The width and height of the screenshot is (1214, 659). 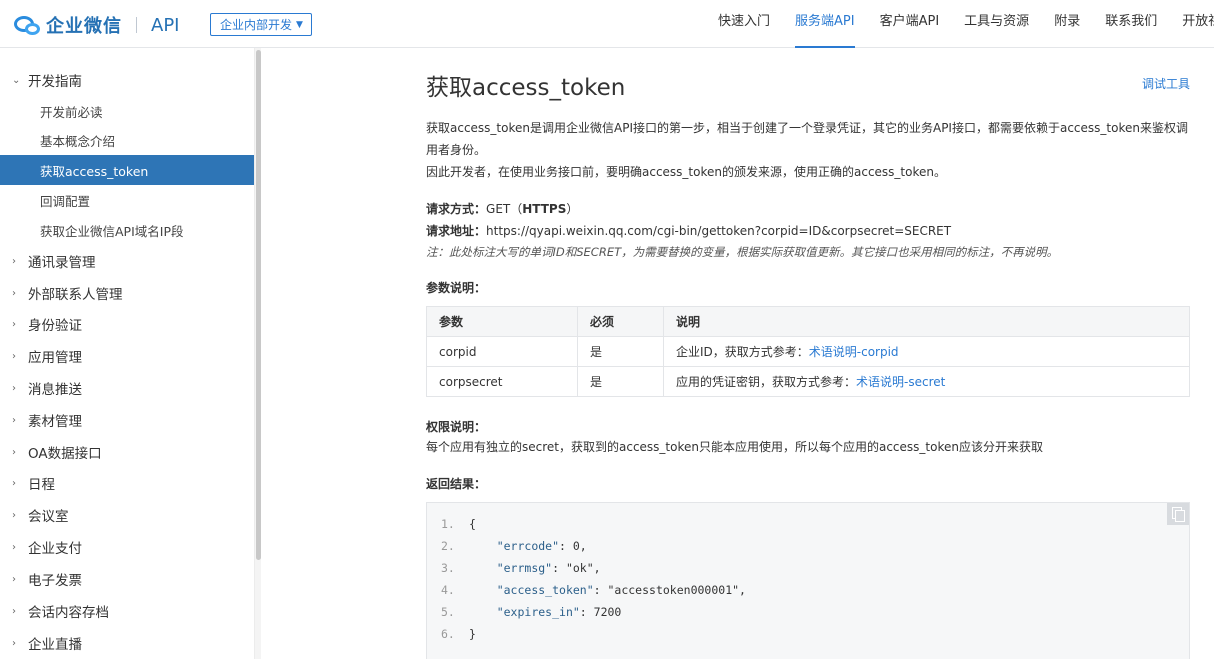 I want to click on result-section-title: 返回结果：, so click(x=456, y=484).